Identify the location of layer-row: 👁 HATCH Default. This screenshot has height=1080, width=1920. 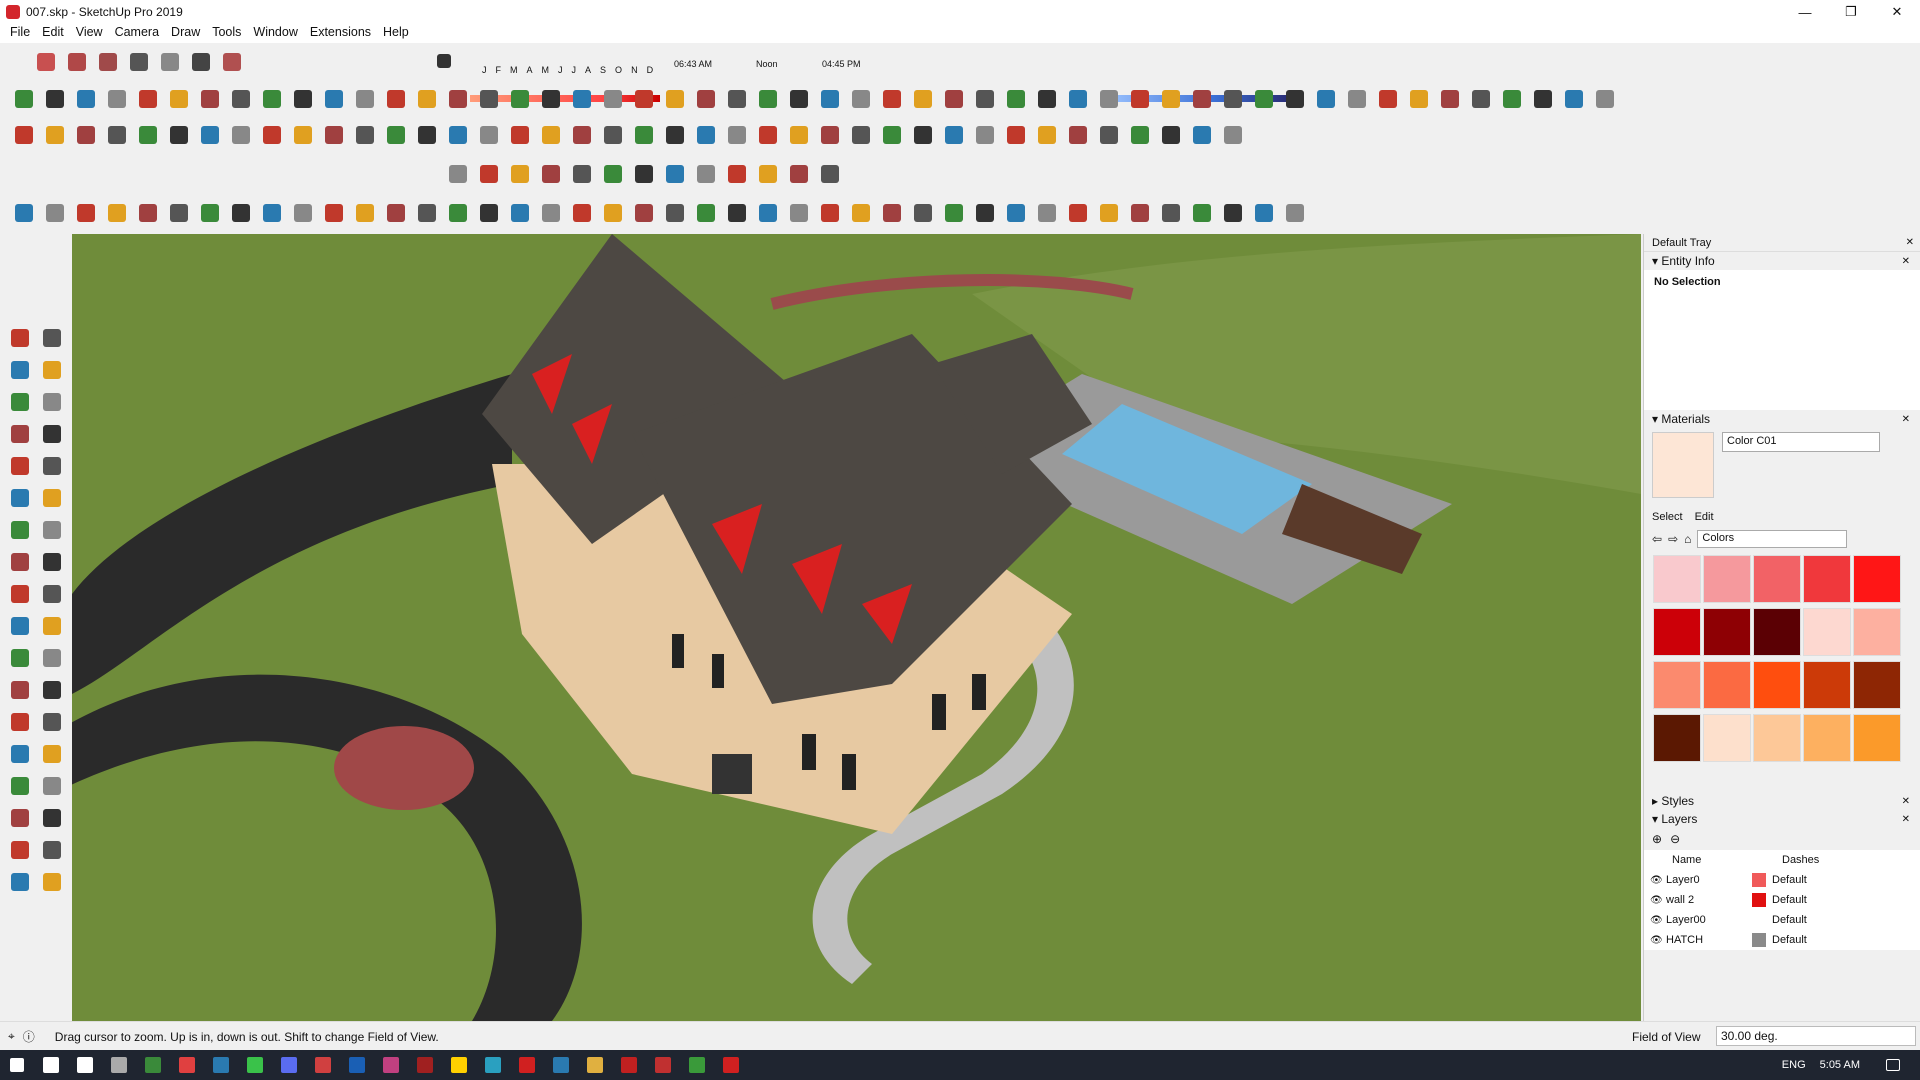
(1782, 940).